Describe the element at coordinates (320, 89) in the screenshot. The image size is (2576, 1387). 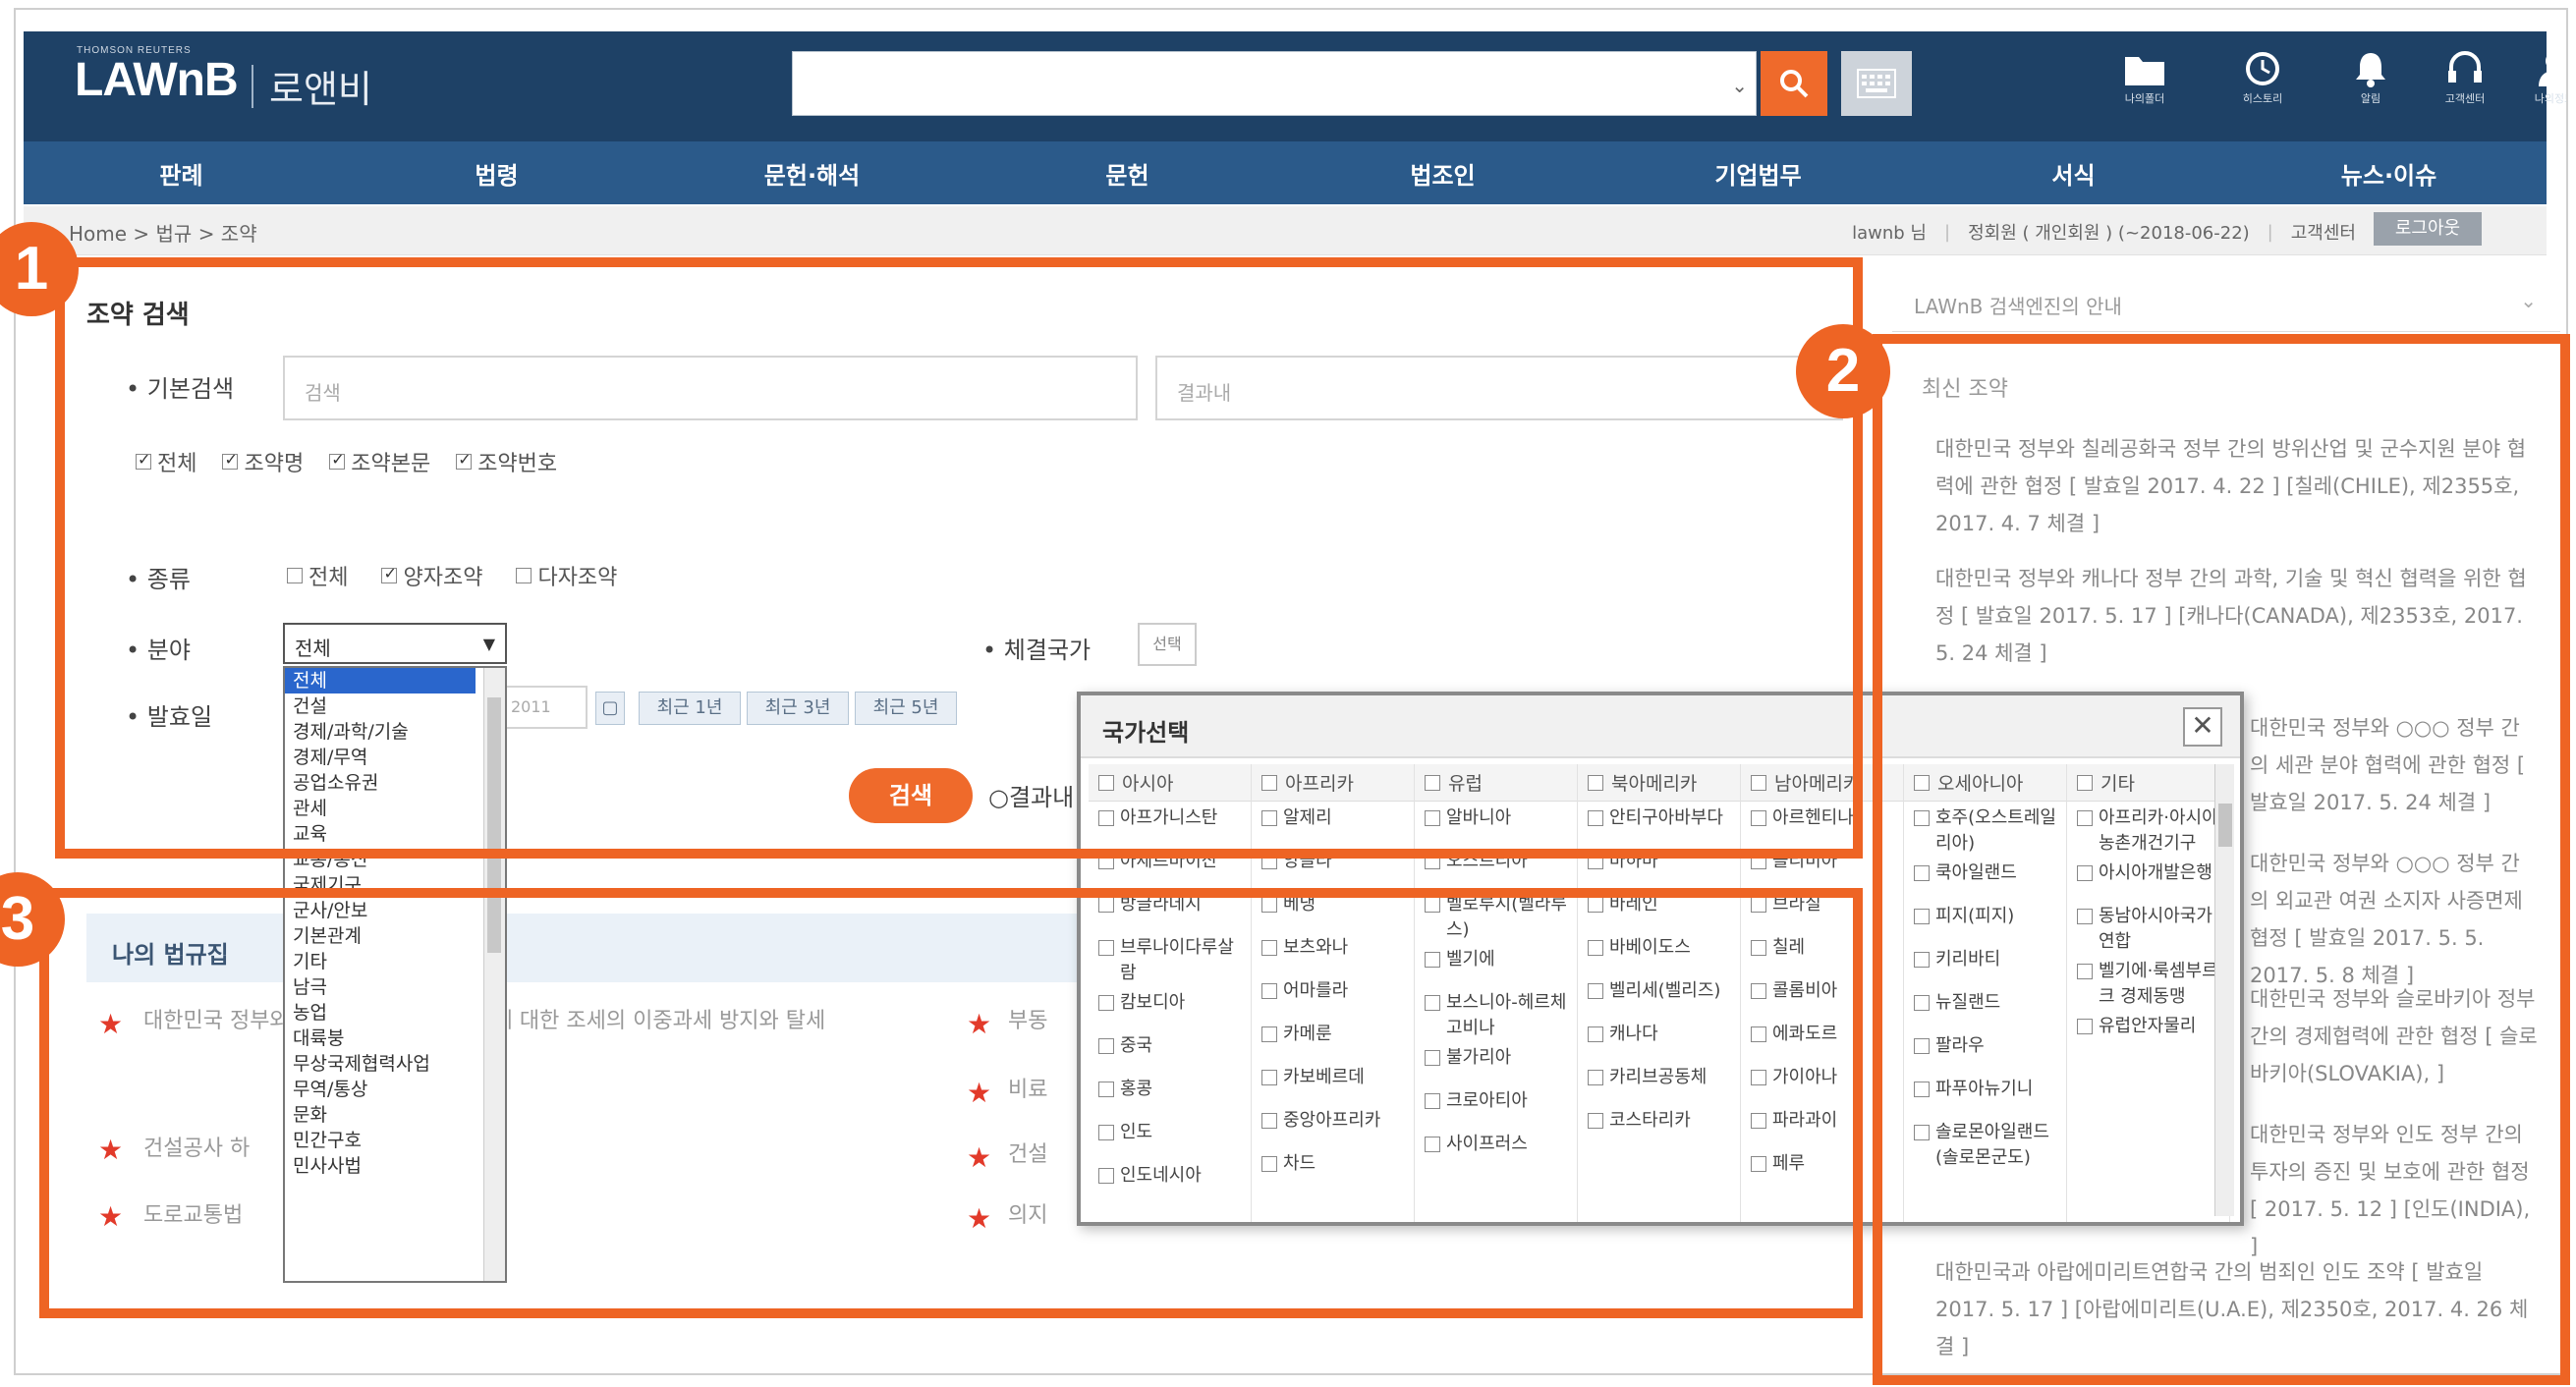
I see `logo-korean: 로앤비` at that location.